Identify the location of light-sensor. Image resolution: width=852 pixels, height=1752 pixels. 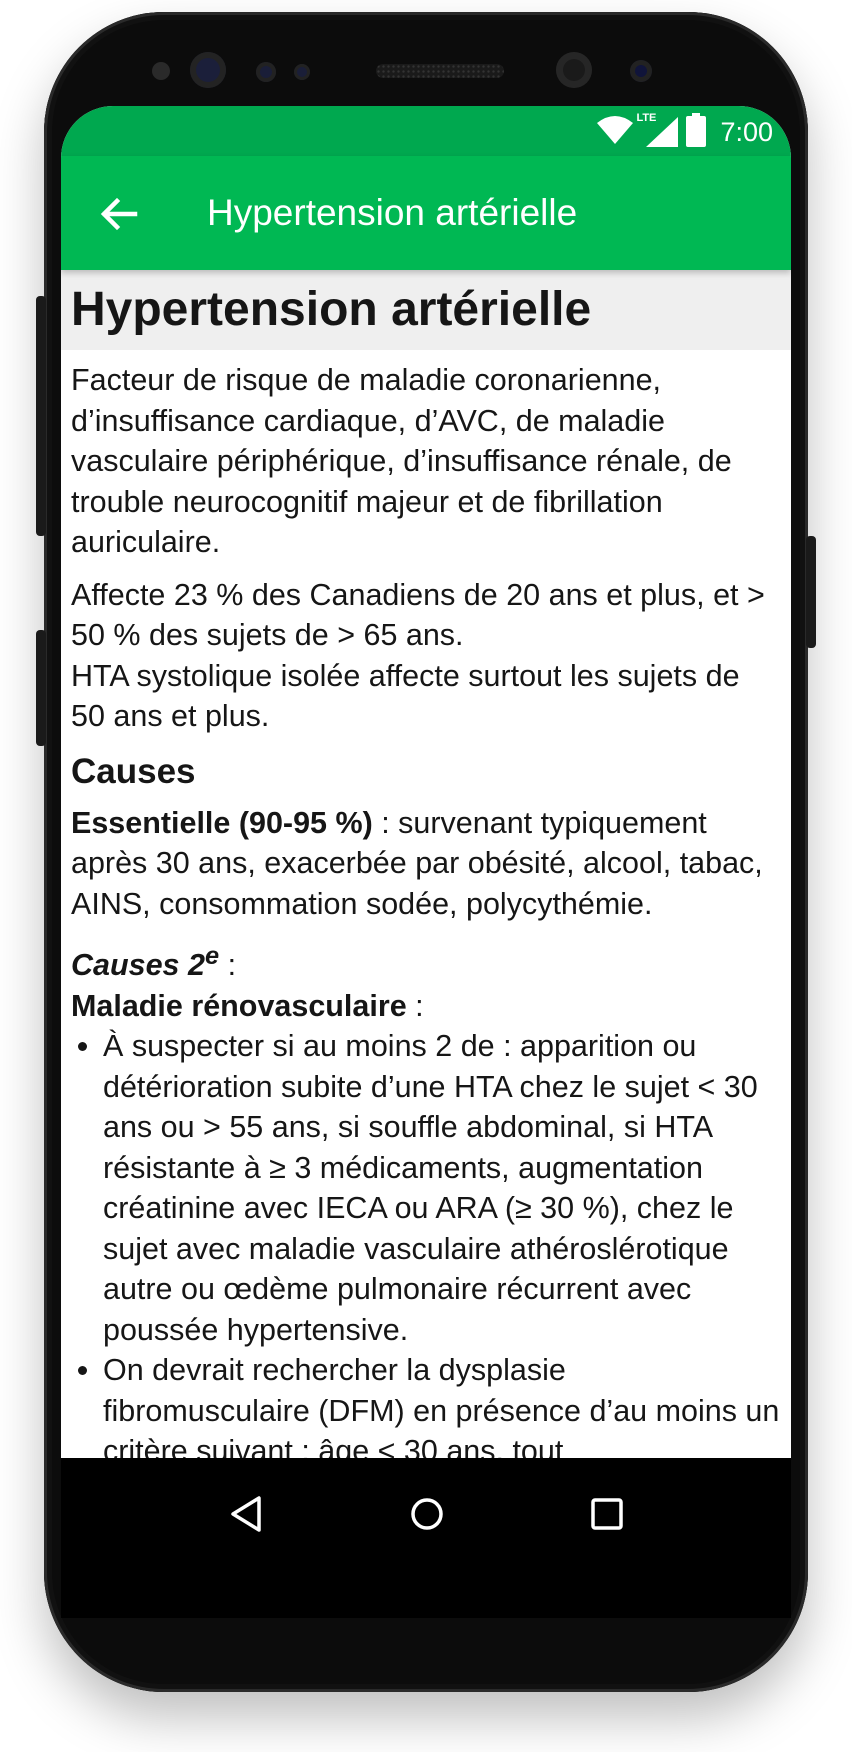
(266, 72).